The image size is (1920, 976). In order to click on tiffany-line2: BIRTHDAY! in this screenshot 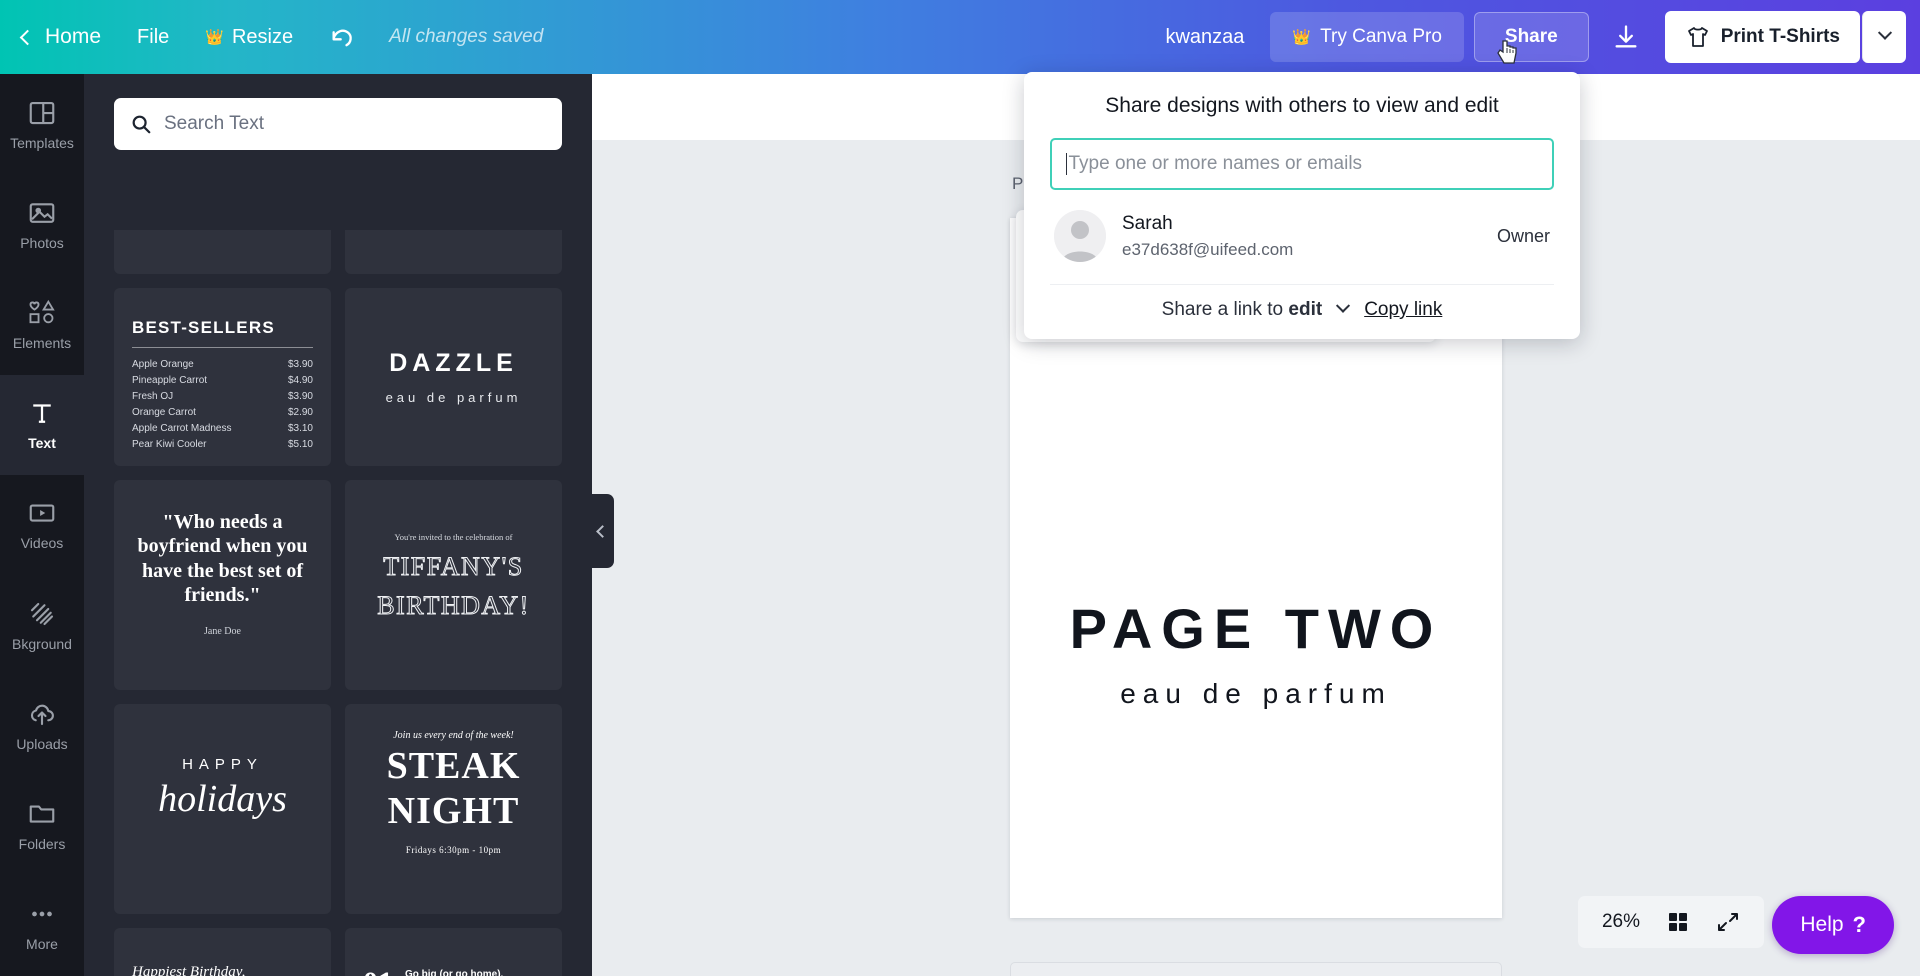, I will do `click(453, 606)`.